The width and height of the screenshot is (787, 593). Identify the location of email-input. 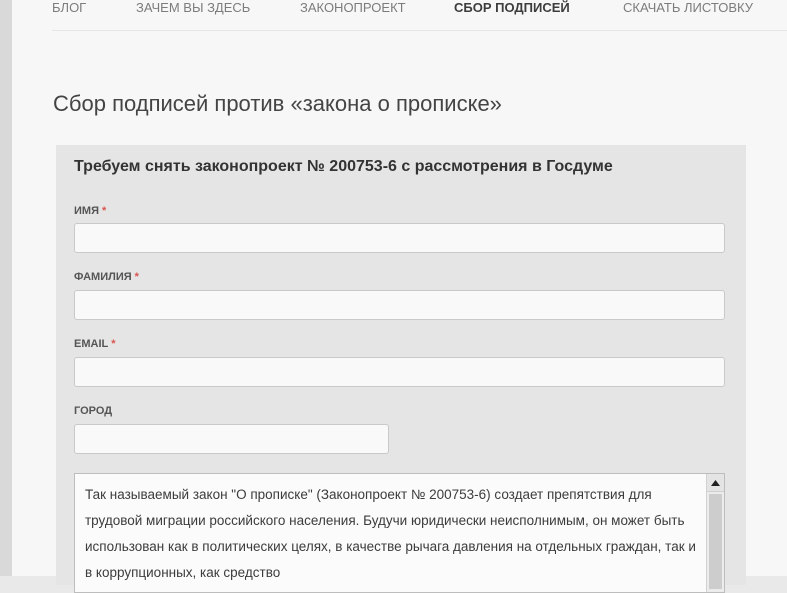
(399, 372).